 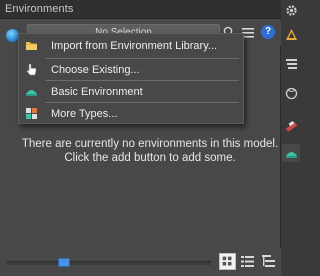 I want to click on layers-icon, so click(x=291, y=63).